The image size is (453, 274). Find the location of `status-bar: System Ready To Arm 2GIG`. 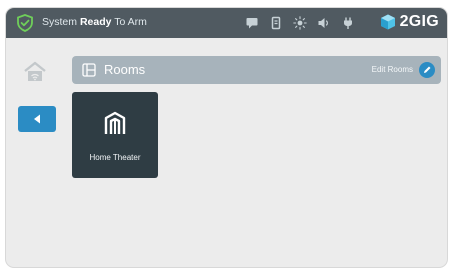

status-bar: System Ready To Arm 2GIG is located at coordinates (226, 23).